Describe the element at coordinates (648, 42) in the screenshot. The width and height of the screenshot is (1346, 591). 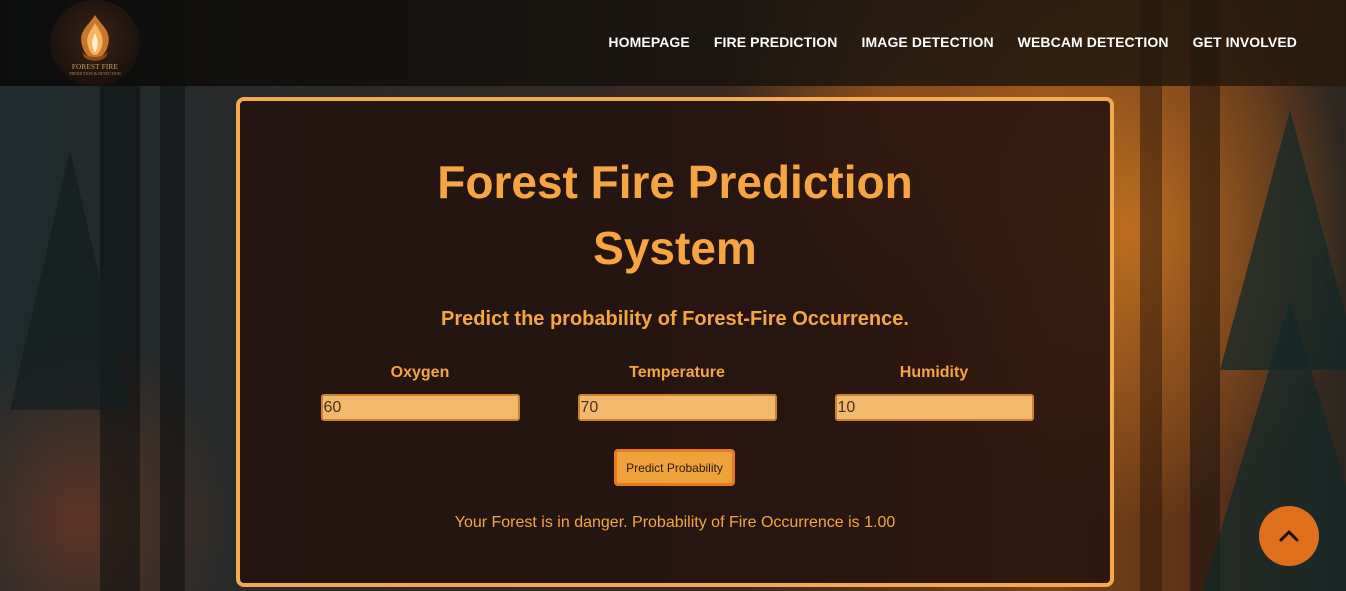
I see `nav-homepage: HOMEPAGE` at that location.